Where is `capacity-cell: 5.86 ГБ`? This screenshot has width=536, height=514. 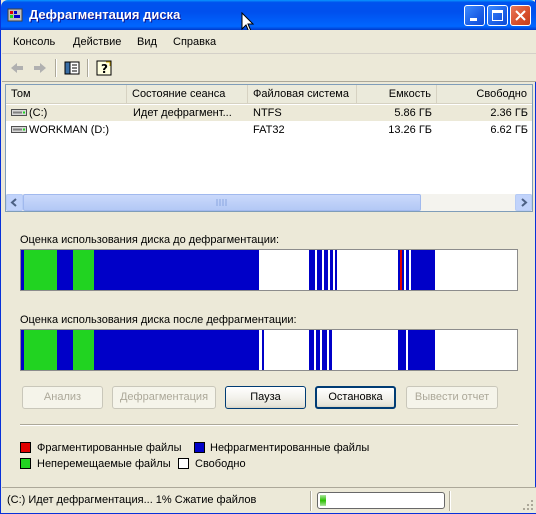
capacity-cell: 5.86 ГБ is located at coordinates (413, 113).